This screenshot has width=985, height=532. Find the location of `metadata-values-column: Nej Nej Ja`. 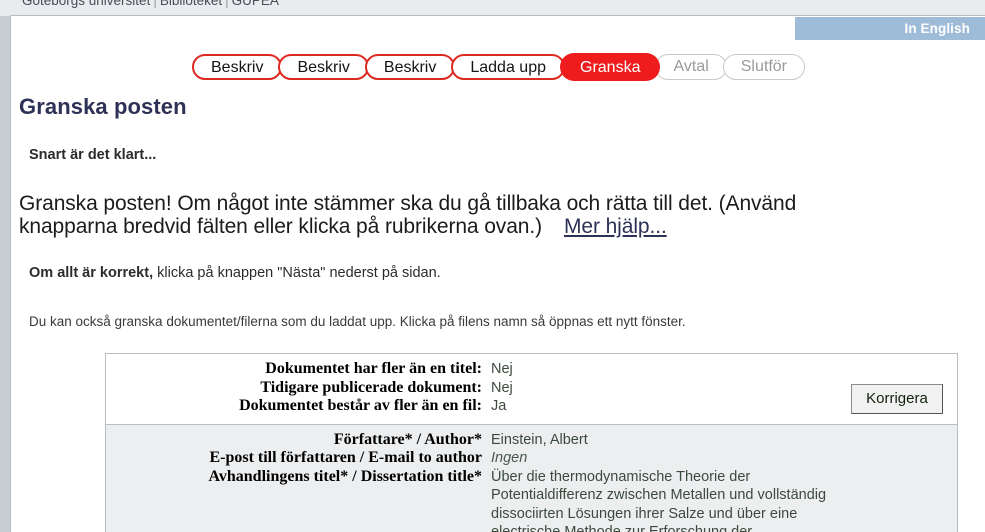

metadata-values-column: Nej Nej Ja is located at coordinates (664, 388).